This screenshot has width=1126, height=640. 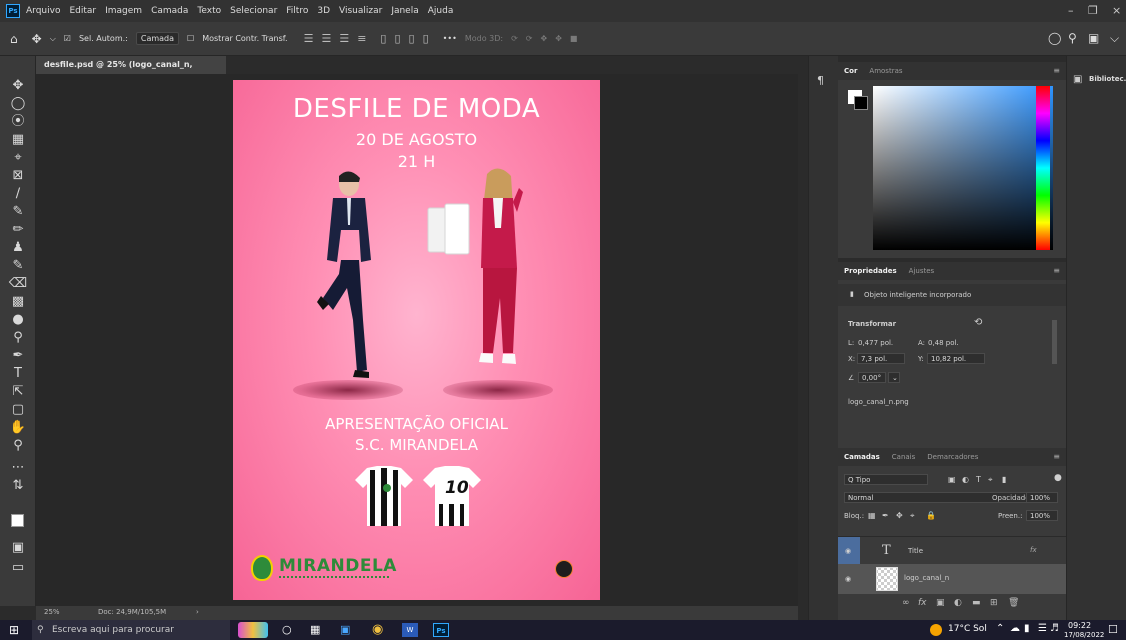 What do you see at coordinates (326, 38) in the screenshot?
I see `align-center-icon: ☰` at bounding box center [326, 38].